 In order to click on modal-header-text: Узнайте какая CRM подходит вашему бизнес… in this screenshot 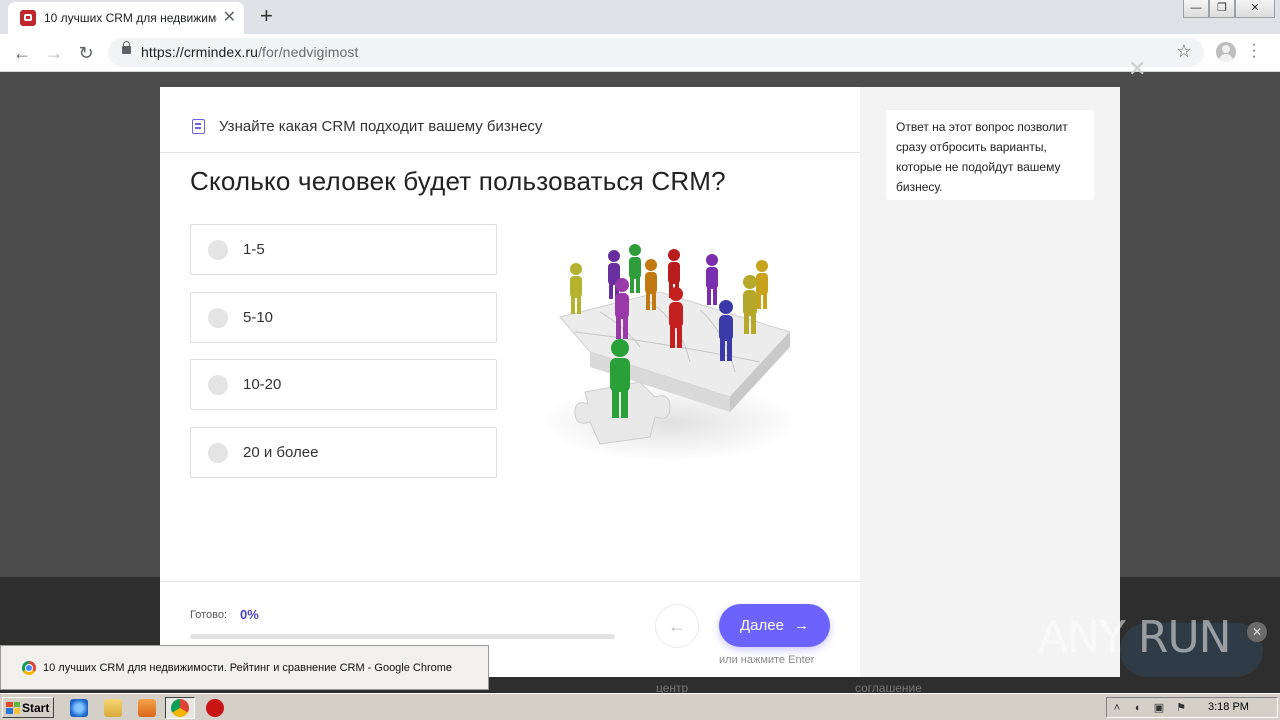, I will do `click(381, 126)`.